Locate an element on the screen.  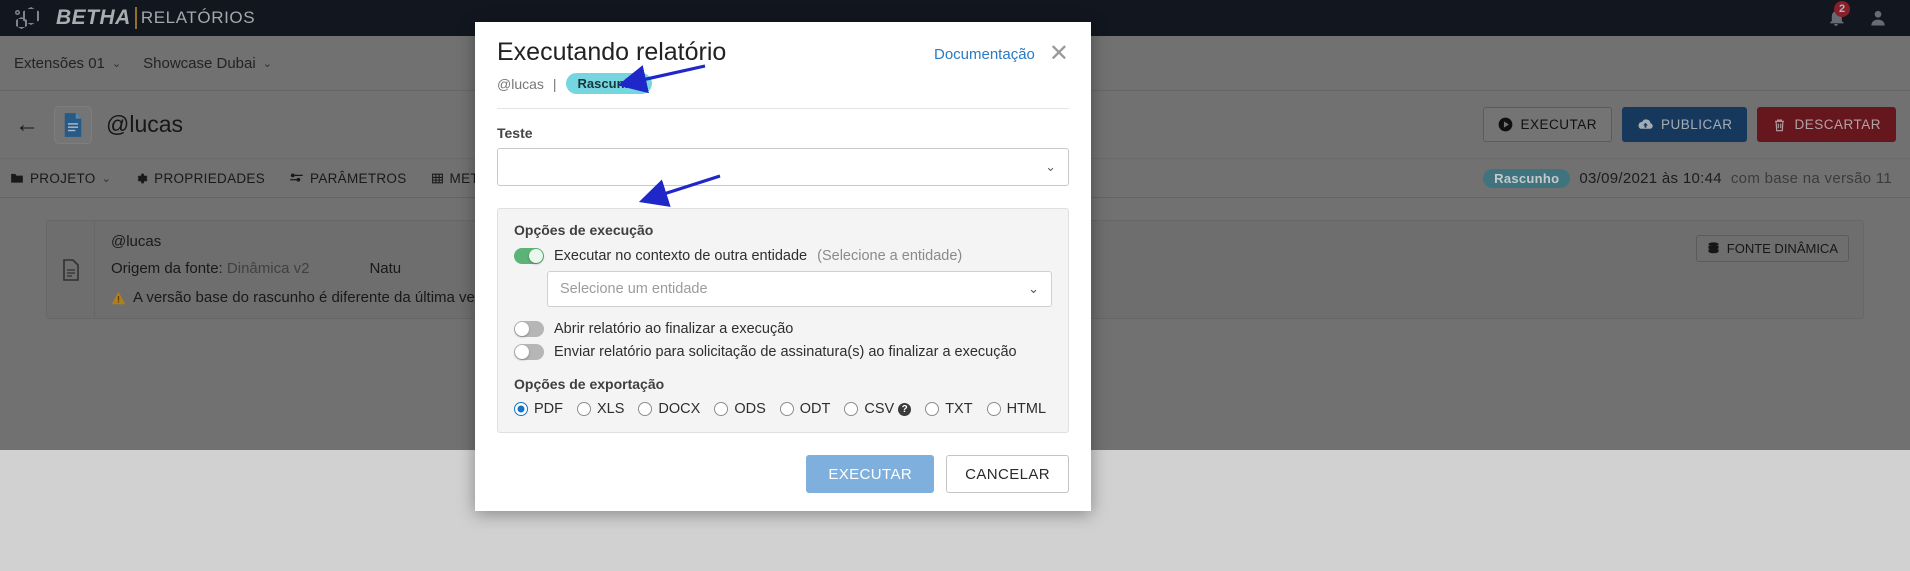
export-format-radio-group: PDF XLS DOCX ODS ODT CSV ? TXT HTML is located at coordinates (783, 409).